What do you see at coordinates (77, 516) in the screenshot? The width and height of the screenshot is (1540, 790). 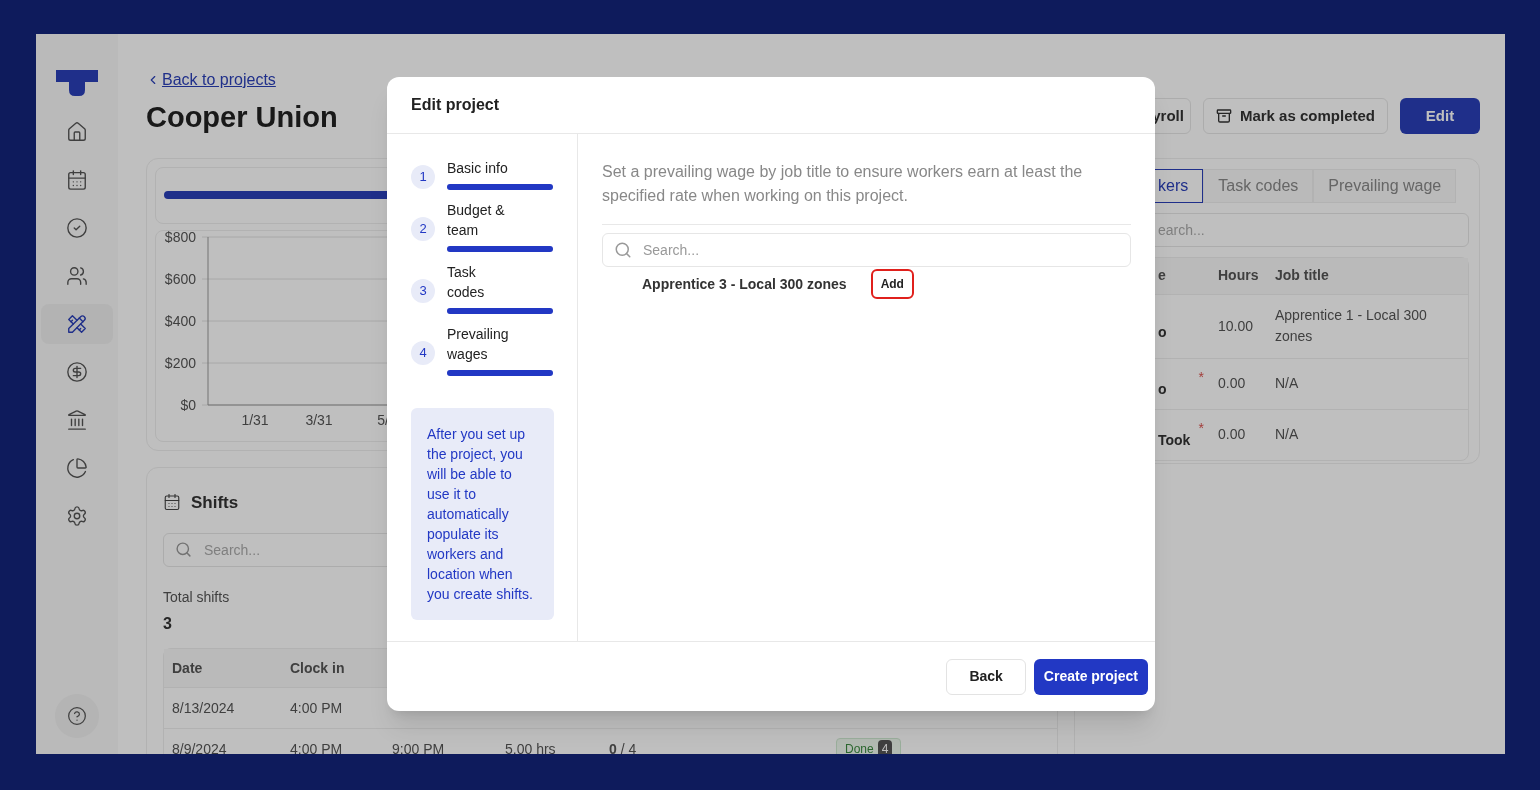 I see `settings-icon` at bounding box center [77, 516].